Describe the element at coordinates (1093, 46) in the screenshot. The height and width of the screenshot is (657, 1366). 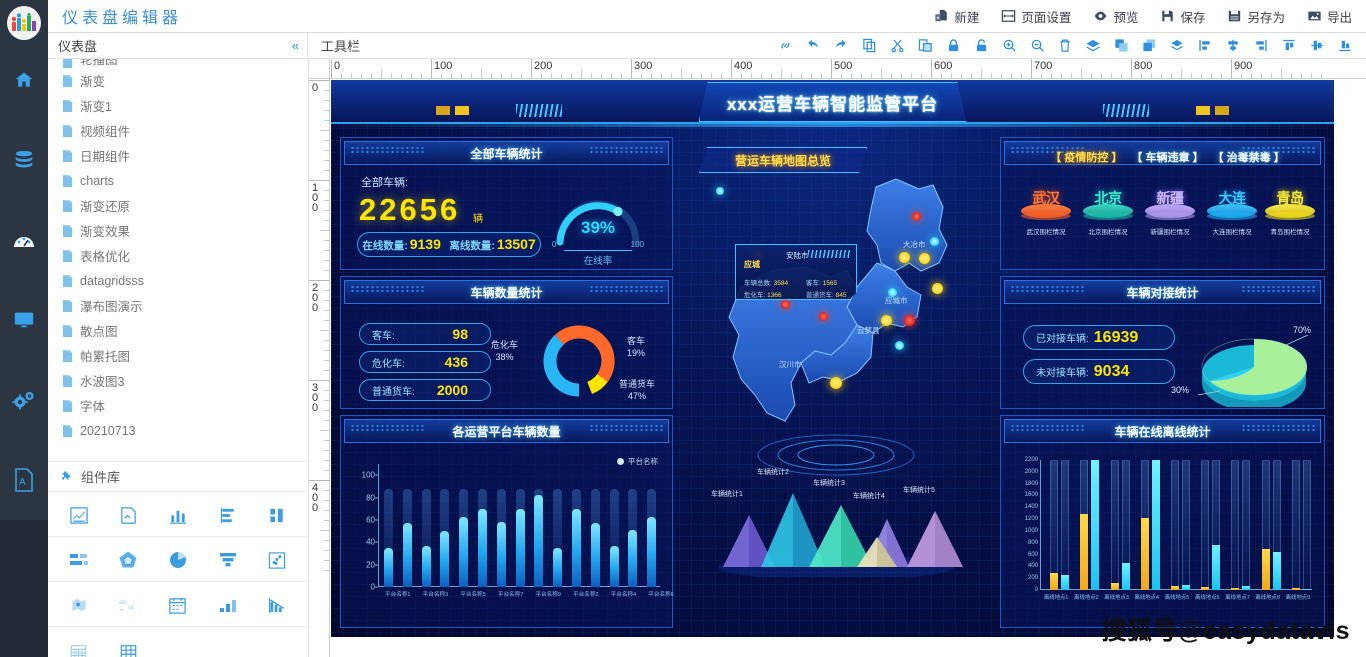
I see `layers-icon` at that location.